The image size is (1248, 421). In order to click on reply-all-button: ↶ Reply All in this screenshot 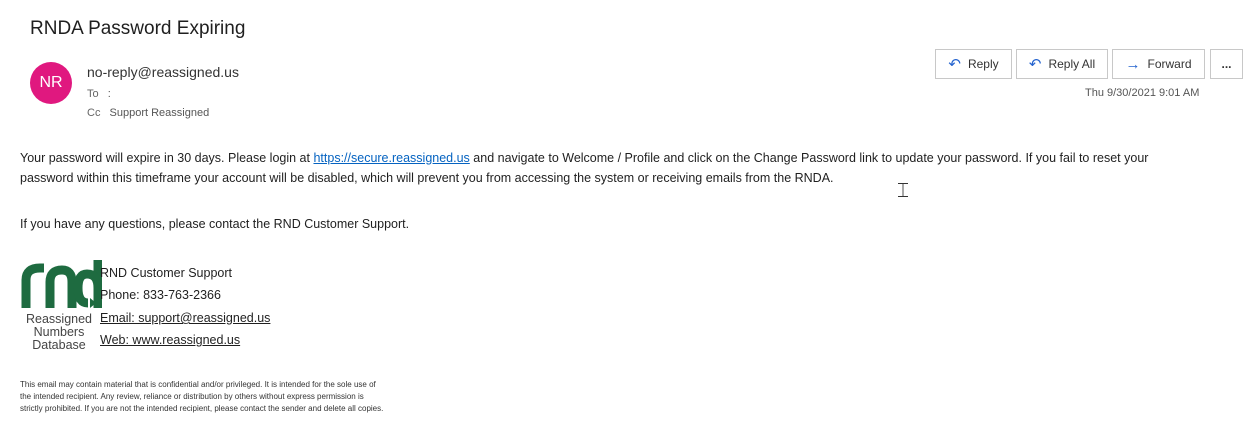, I will do `click(1062, 64)`.